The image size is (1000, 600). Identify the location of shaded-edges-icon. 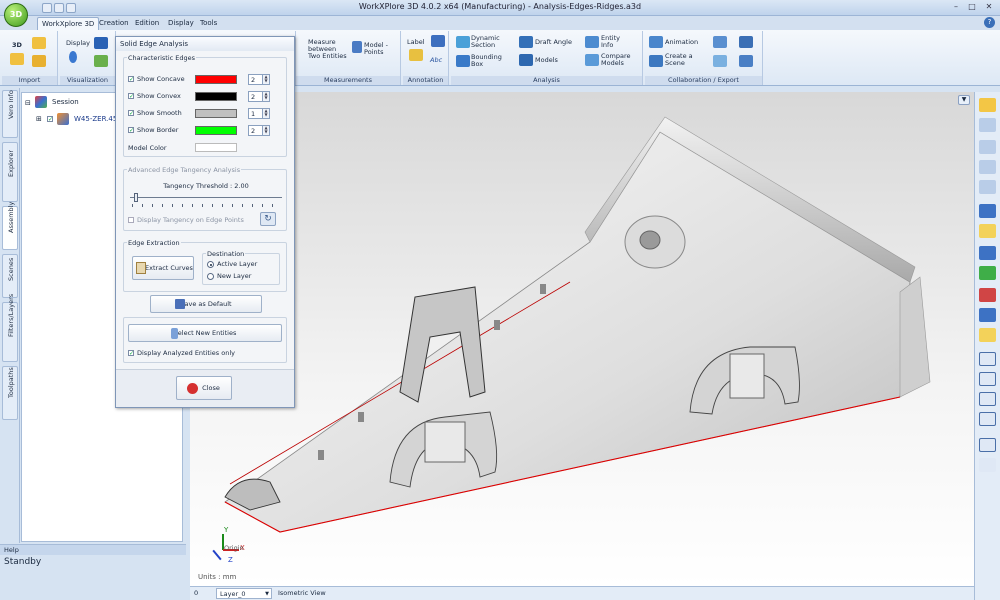
(987, 231).